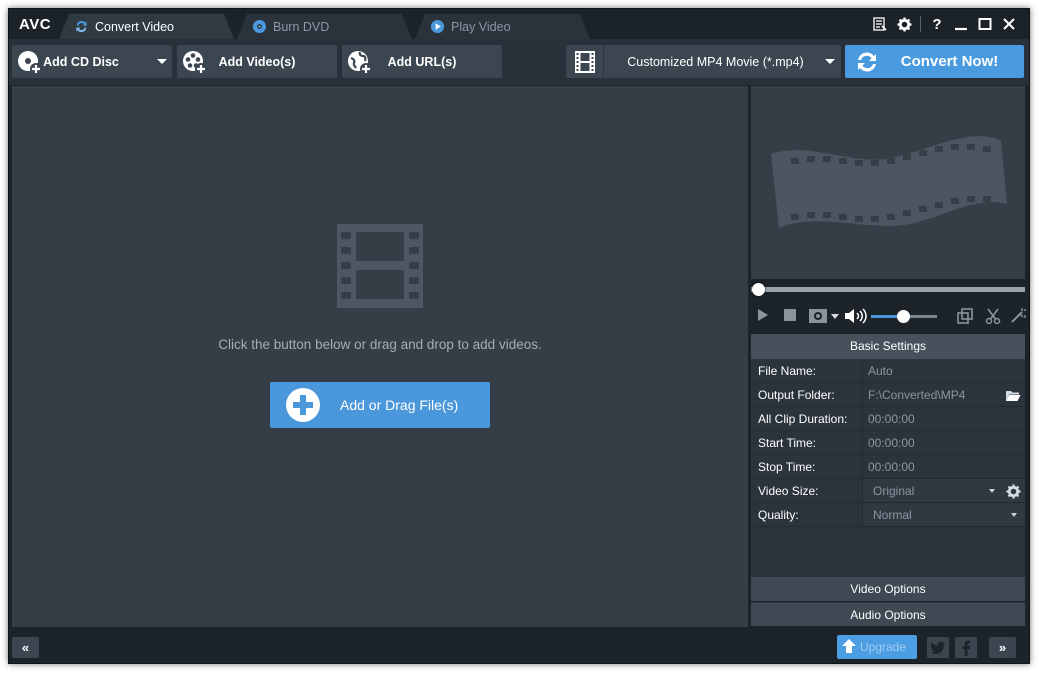 The width and height of the screenshot is (1041, 675). Describe the element at coordinates (758, 289) in the screenshot. I see `seek-handle` at that location.